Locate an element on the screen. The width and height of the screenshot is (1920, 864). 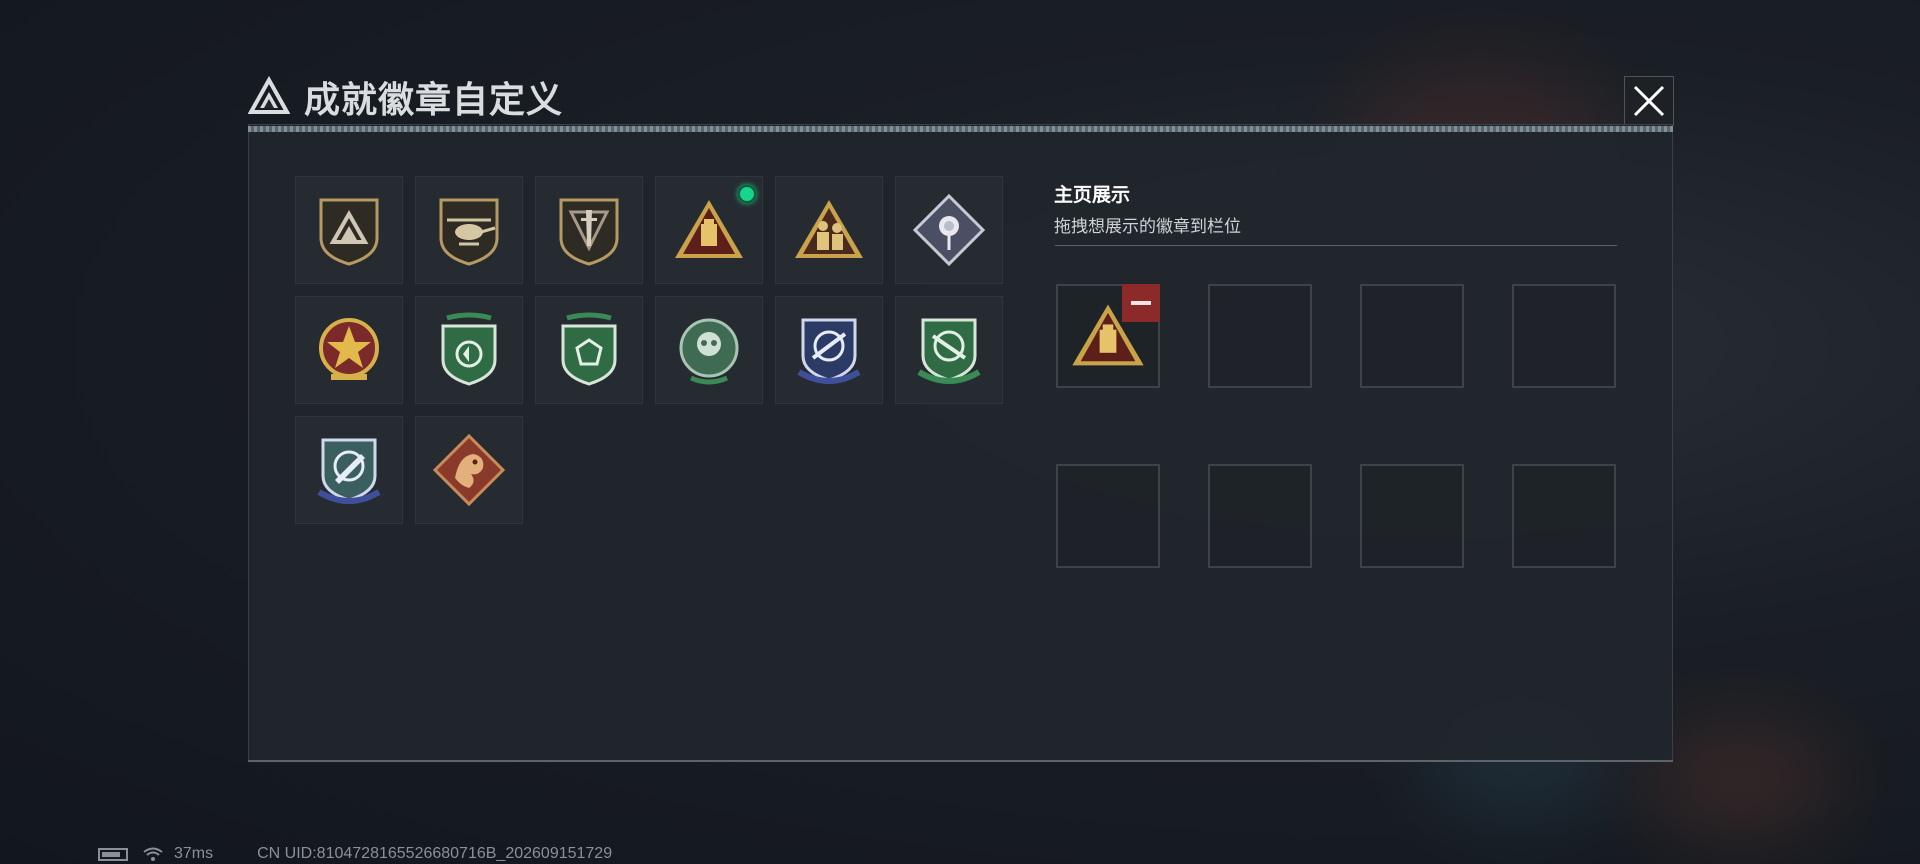
remove-badge-button is located at coordinates (1141, 303).